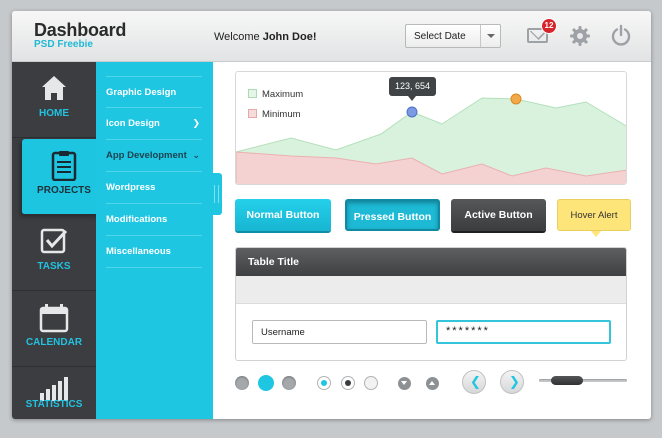 This screenshot has width=662, height=438. What do you see at coordinates (371, 383) in the screenshot?
I see `radio-unselected` at bounding box center [371, 383].